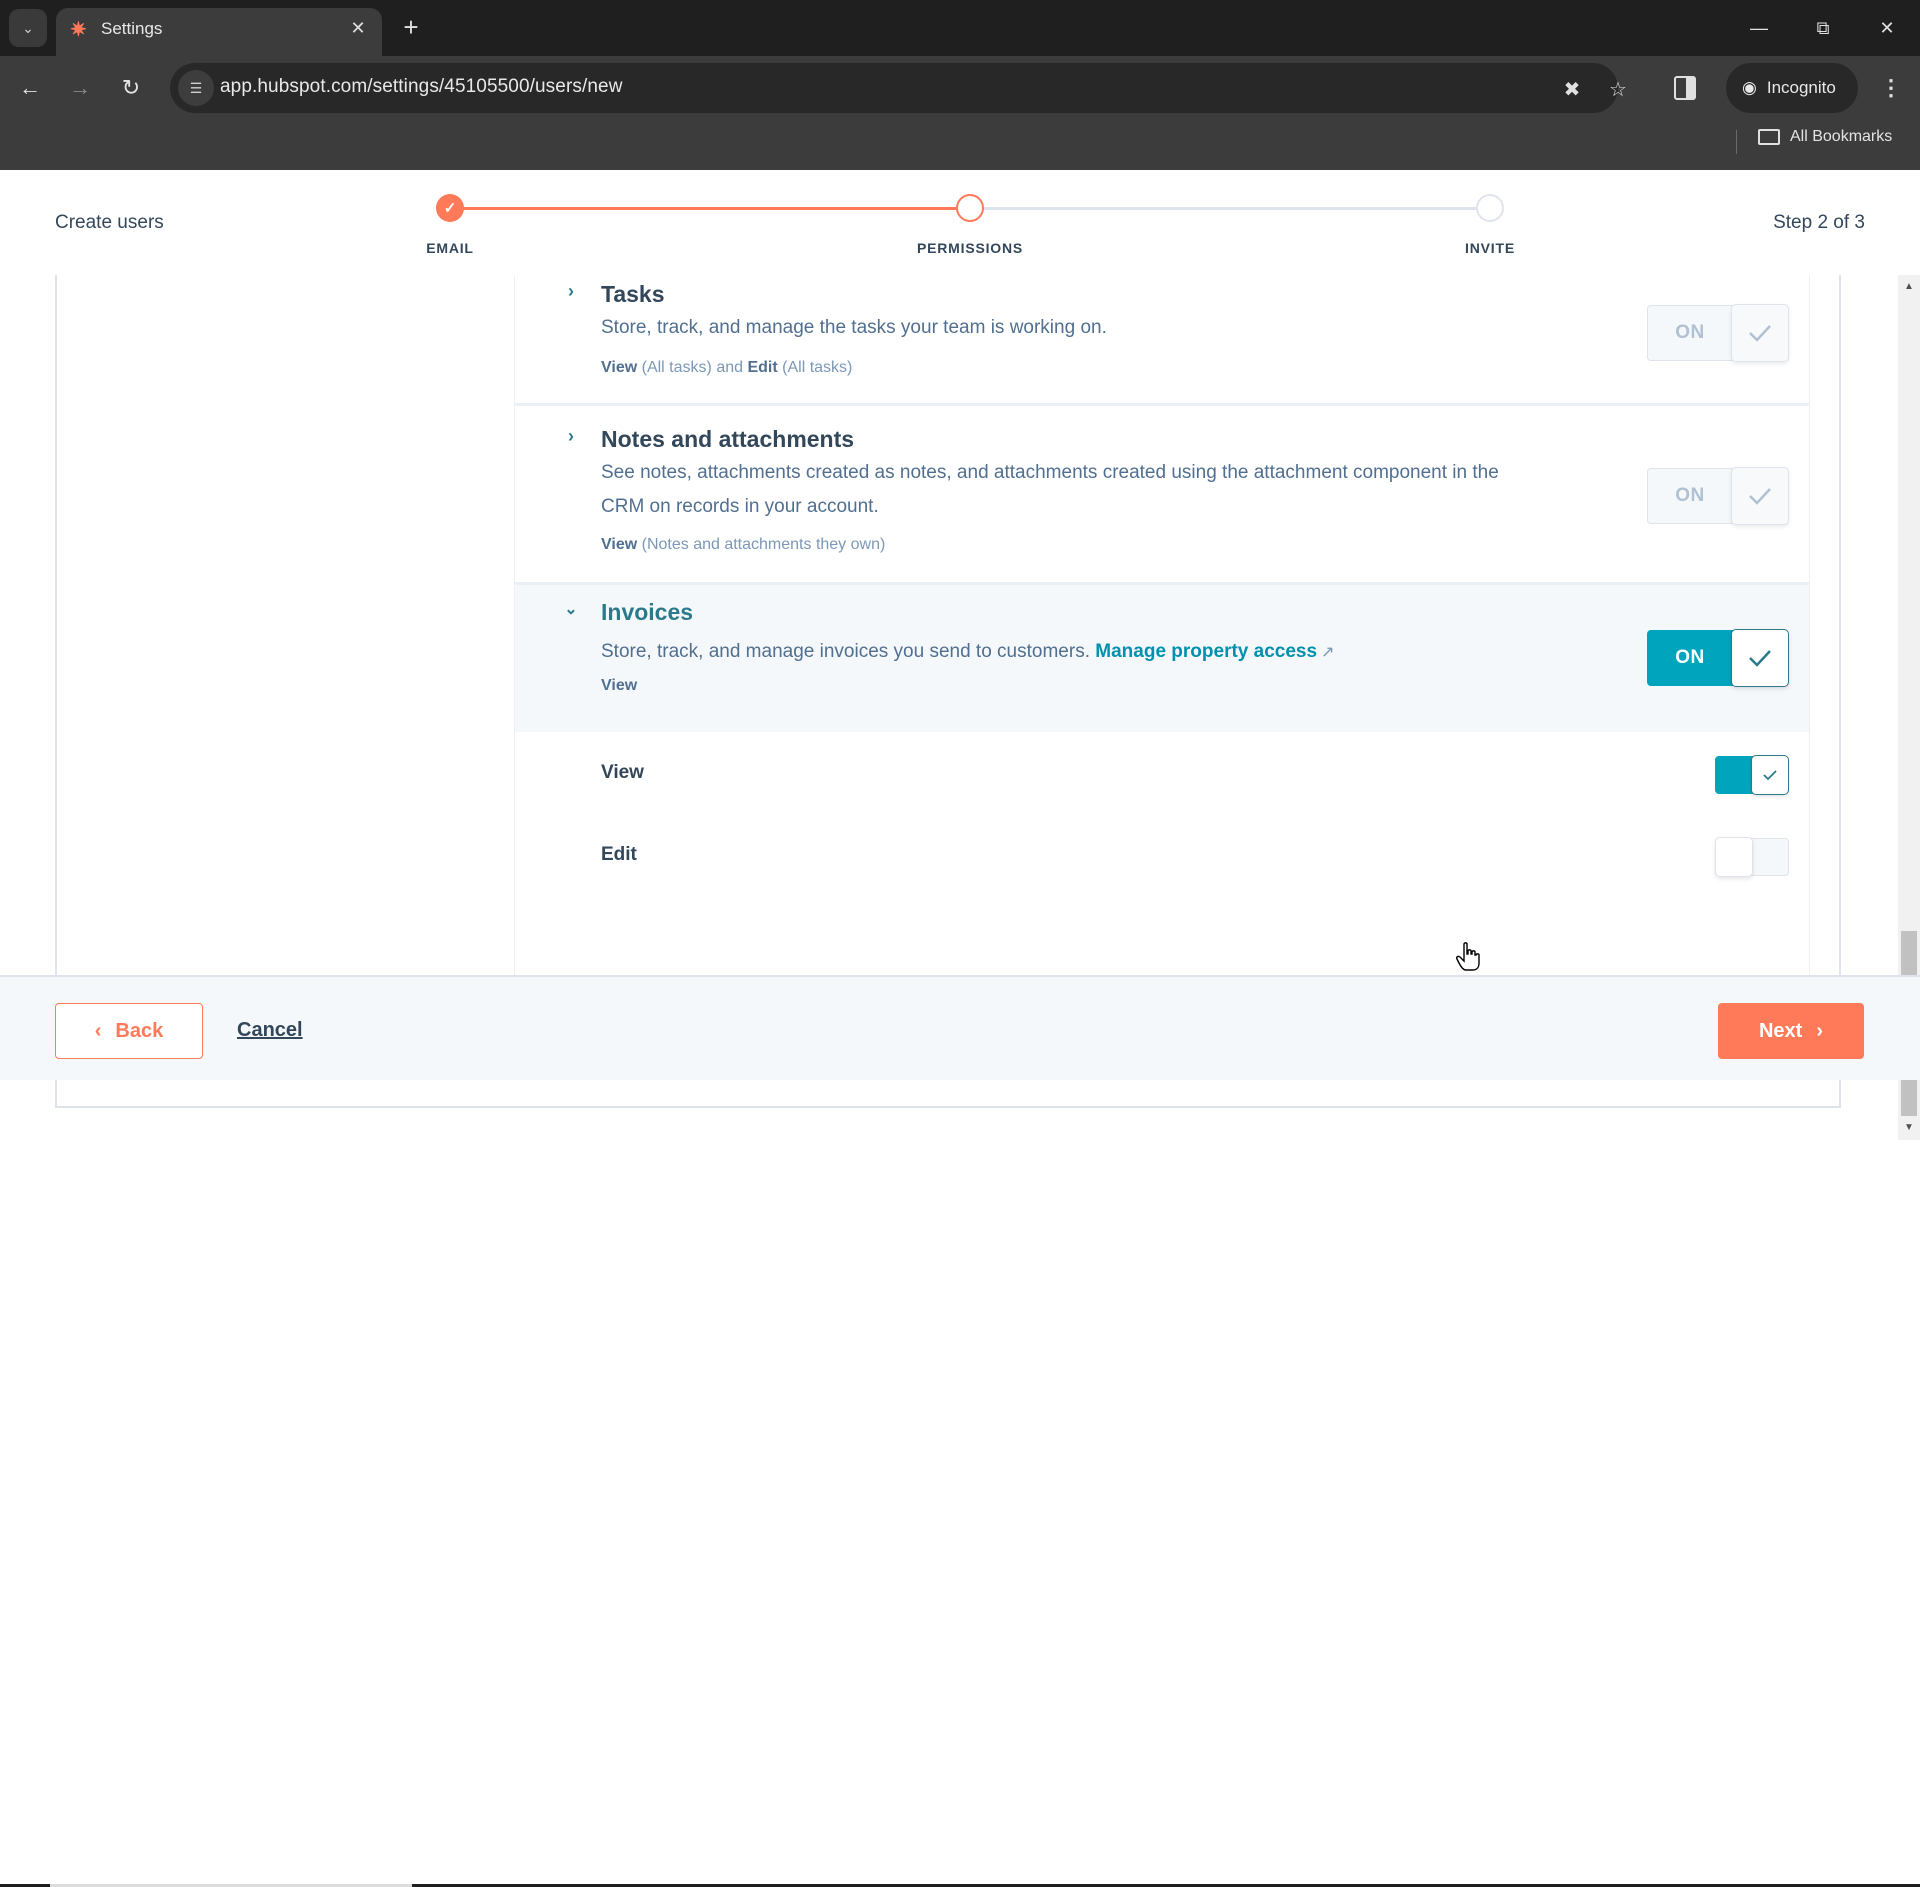 The width and height of the screenshot is (1920, 1887). I want to click on eye-off-icon: ✖, so click(1572, 89).